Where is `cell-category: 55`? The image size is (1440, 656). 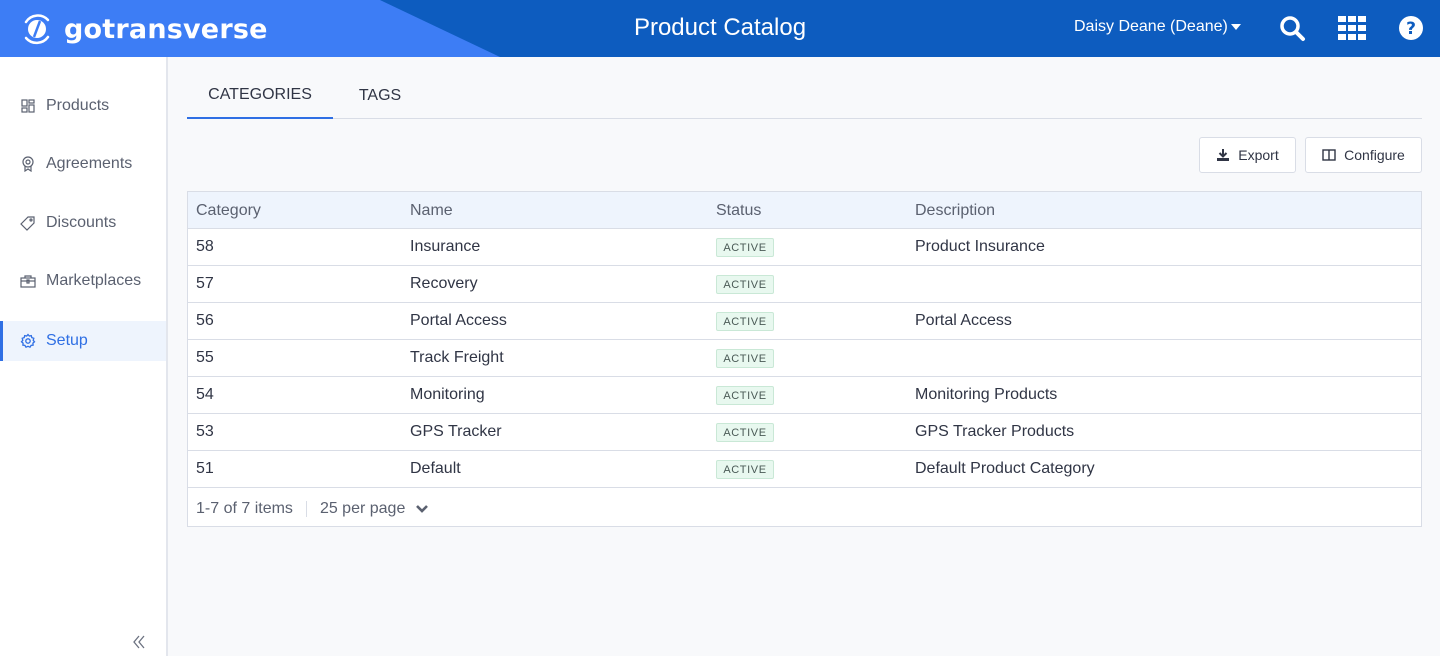 cell-category: 55 is located at coordinates (205, 357).